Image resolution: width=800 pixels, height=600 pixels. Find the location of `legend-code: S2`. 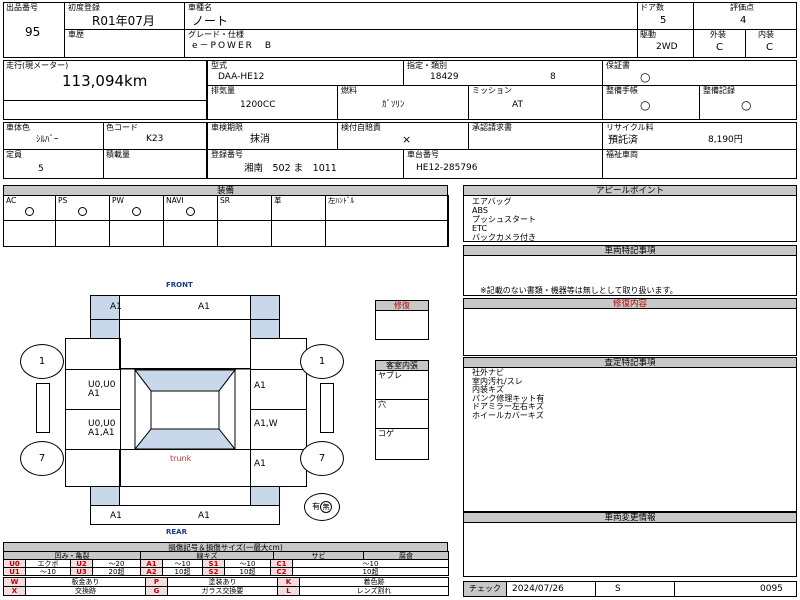

legend-code: S2 is located at coordinates (213, 571).